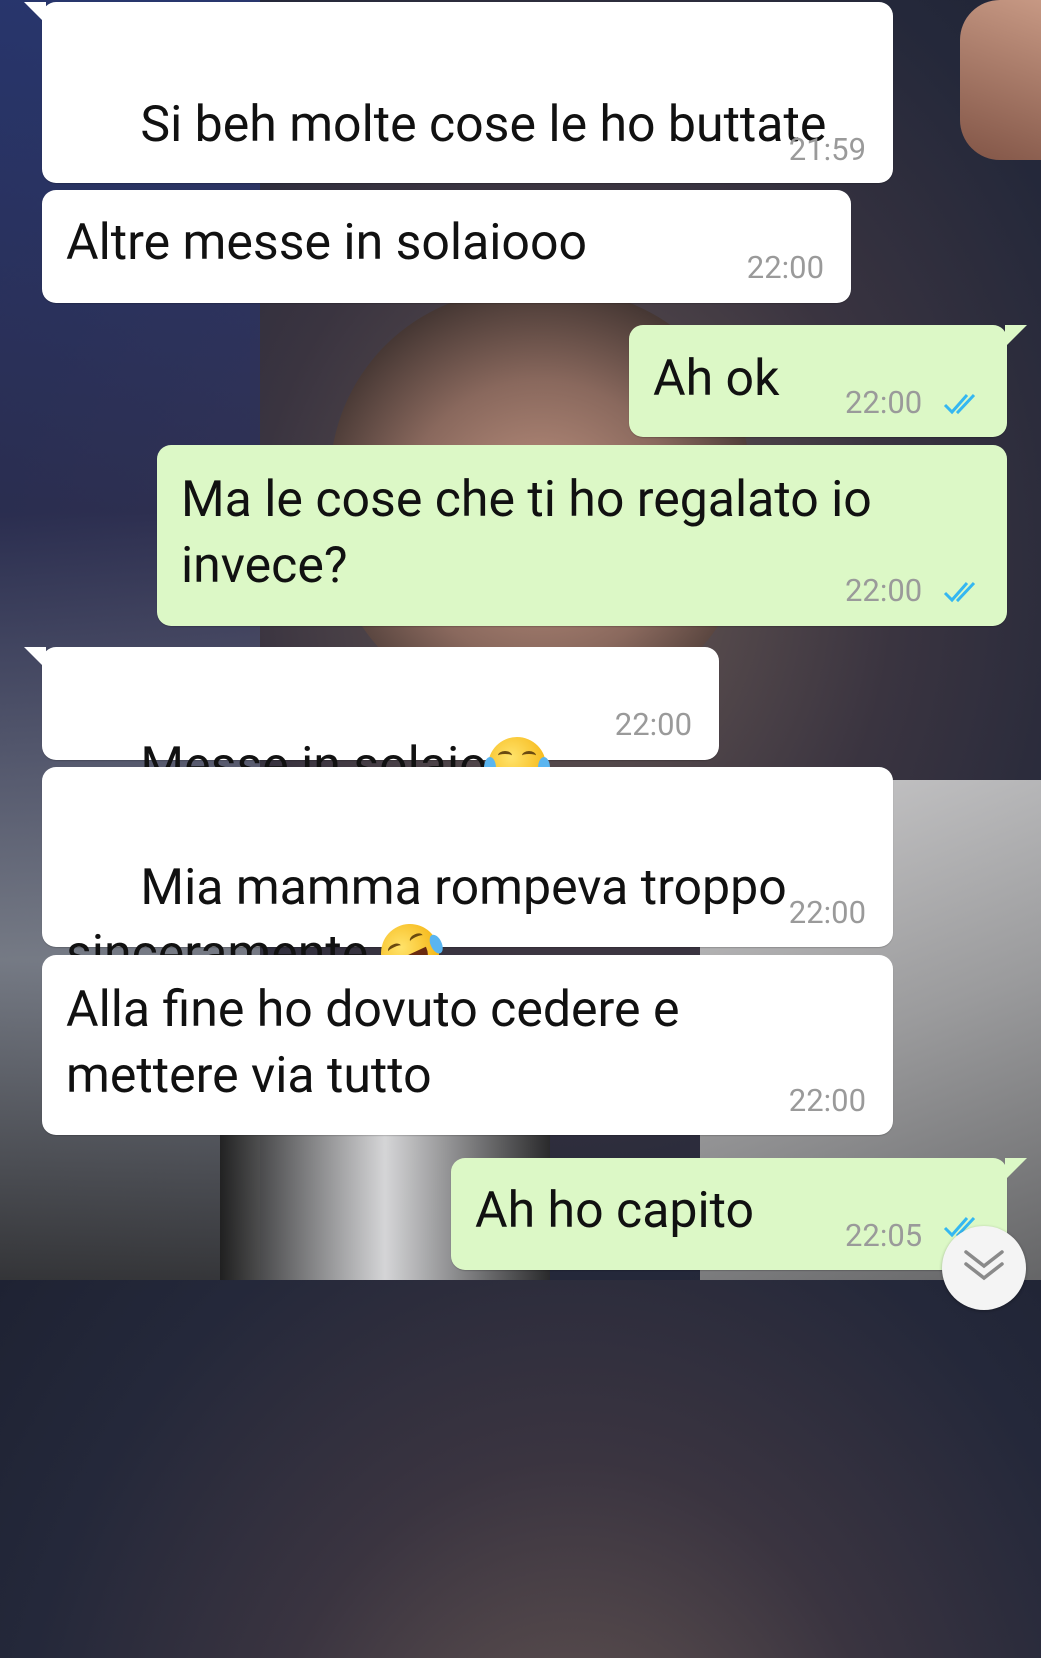 The image size is (1041, 1658). Describe the element at coordinates (326, 243) in the screenshot. I see `message-text: Altre messe in solaiooo` at that location.